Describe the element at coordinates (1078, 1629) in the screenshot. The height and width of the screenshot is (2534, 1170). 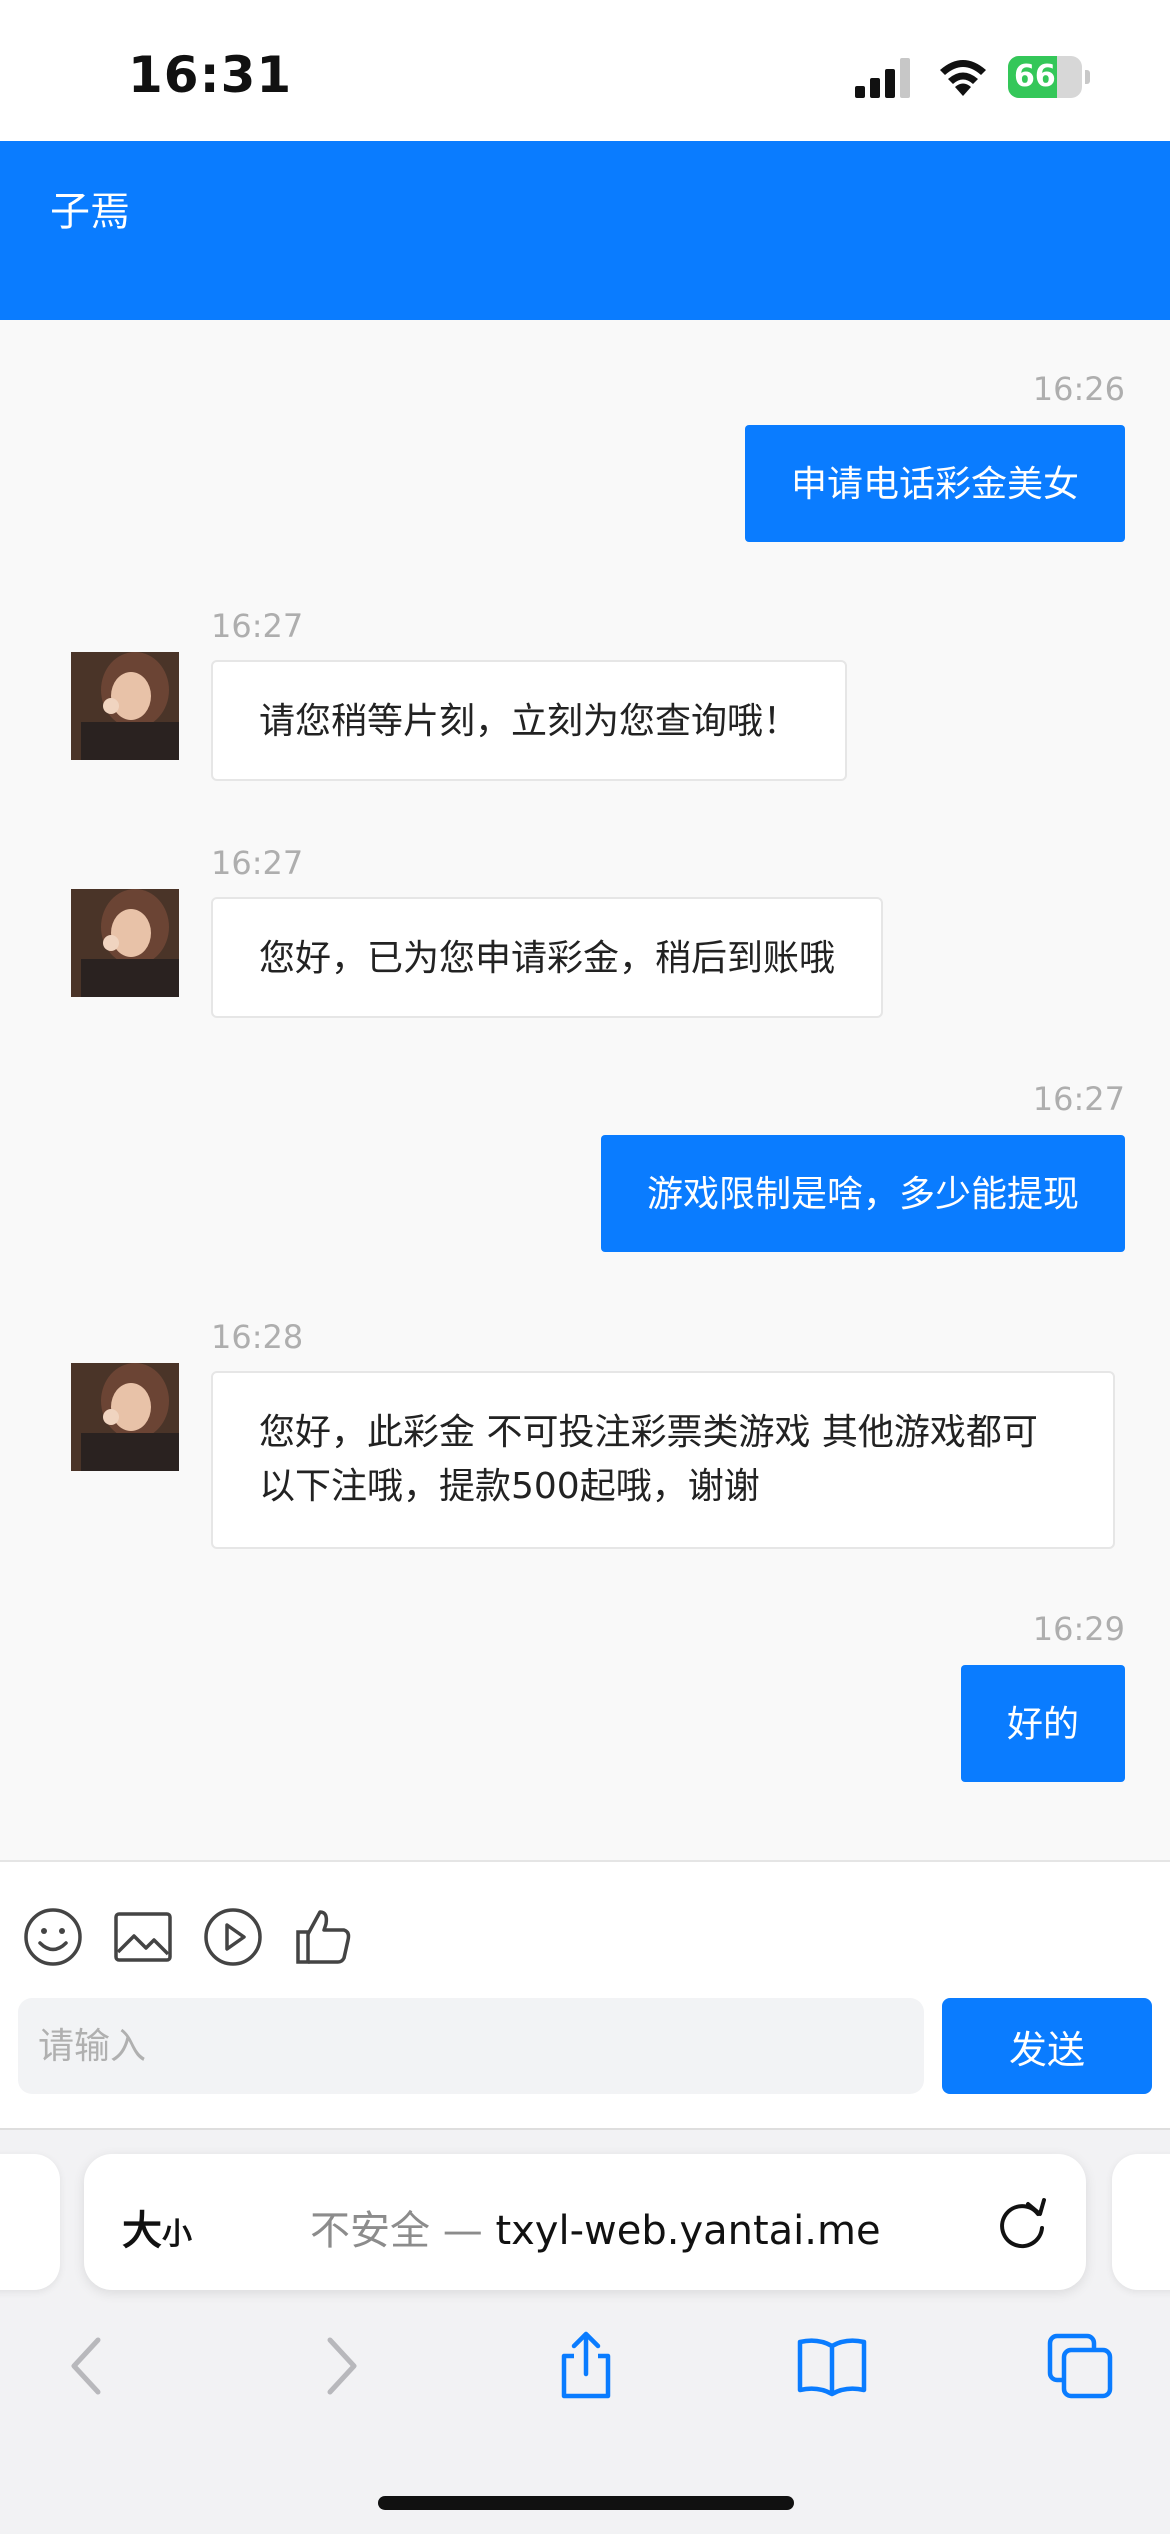
I see `message-timestamp: 16:29` at that location.